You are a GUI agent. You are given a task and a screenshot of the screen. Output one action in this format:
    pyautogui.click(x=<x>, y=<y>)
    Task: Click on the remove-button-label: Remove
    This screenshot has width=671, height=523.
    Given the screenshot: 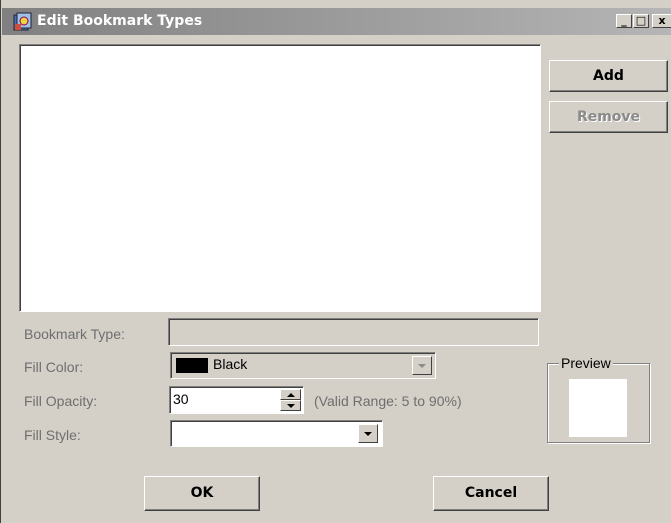 What is the action you would take?
    pyautogui.click(x=608, y=117)
    